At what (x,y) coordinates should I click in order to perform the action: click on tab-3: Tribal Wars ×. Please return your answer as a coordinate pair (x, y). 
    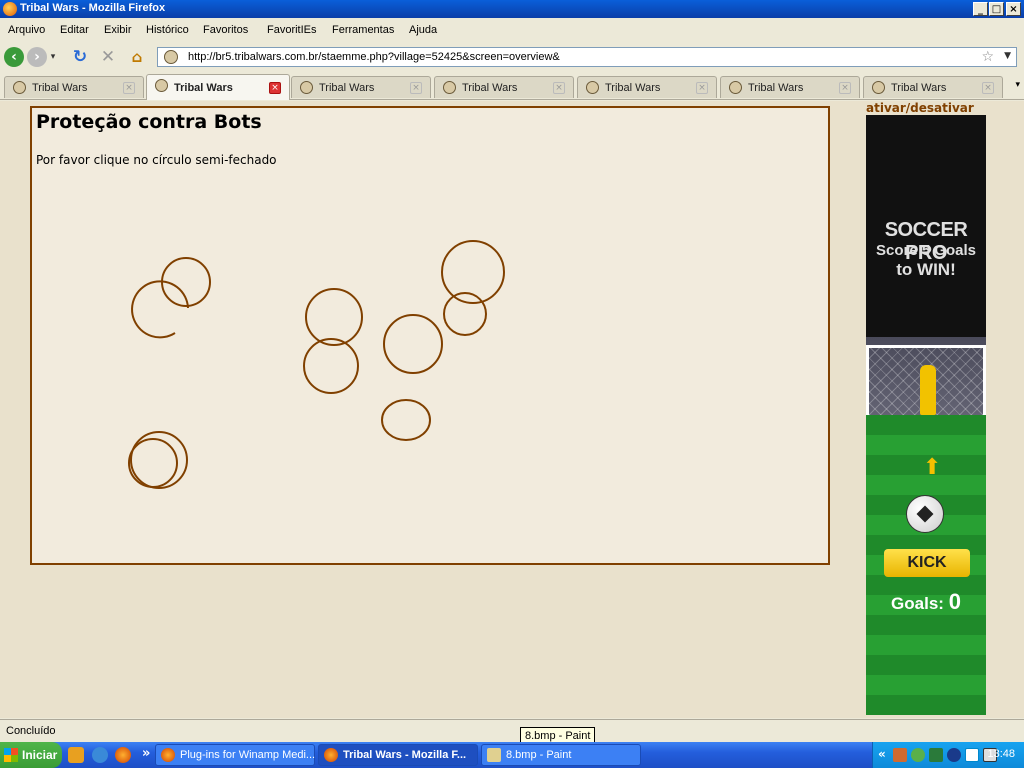
    Looking at the image, I should click on (361, 87).